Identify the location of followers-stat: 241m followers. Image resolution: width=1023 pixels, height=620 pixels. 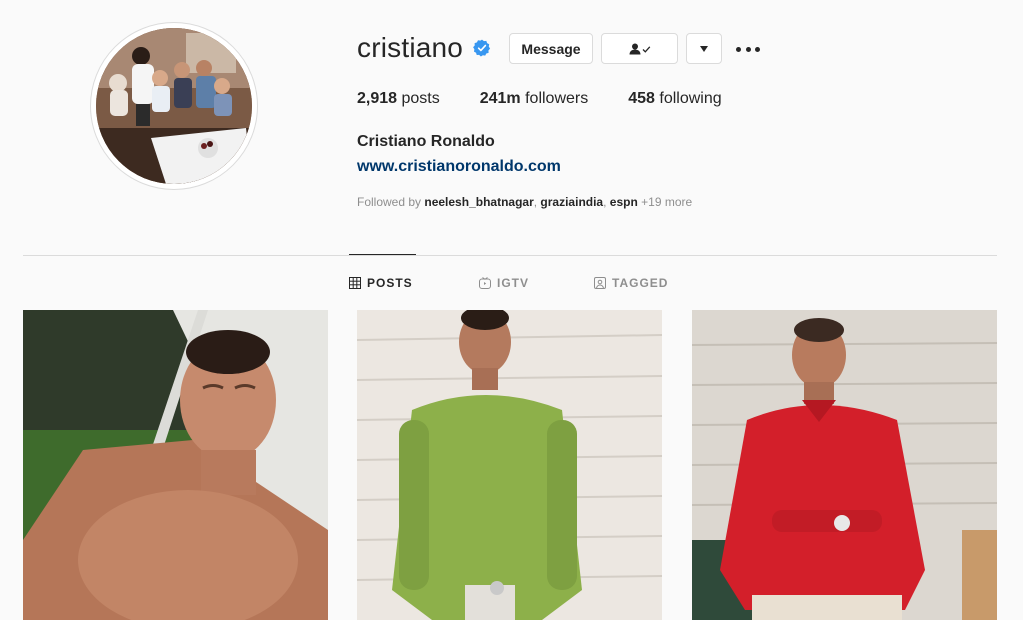
(534, 99).